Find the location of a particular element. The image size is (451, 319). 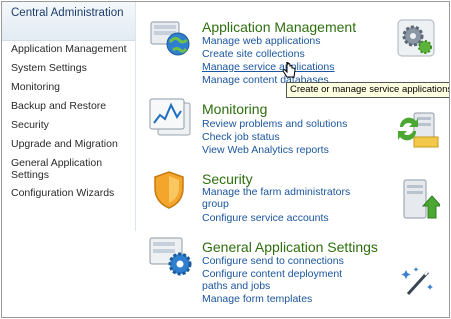

link-manage-web-applications: Manage web applications is located at coordinates (261, 41).